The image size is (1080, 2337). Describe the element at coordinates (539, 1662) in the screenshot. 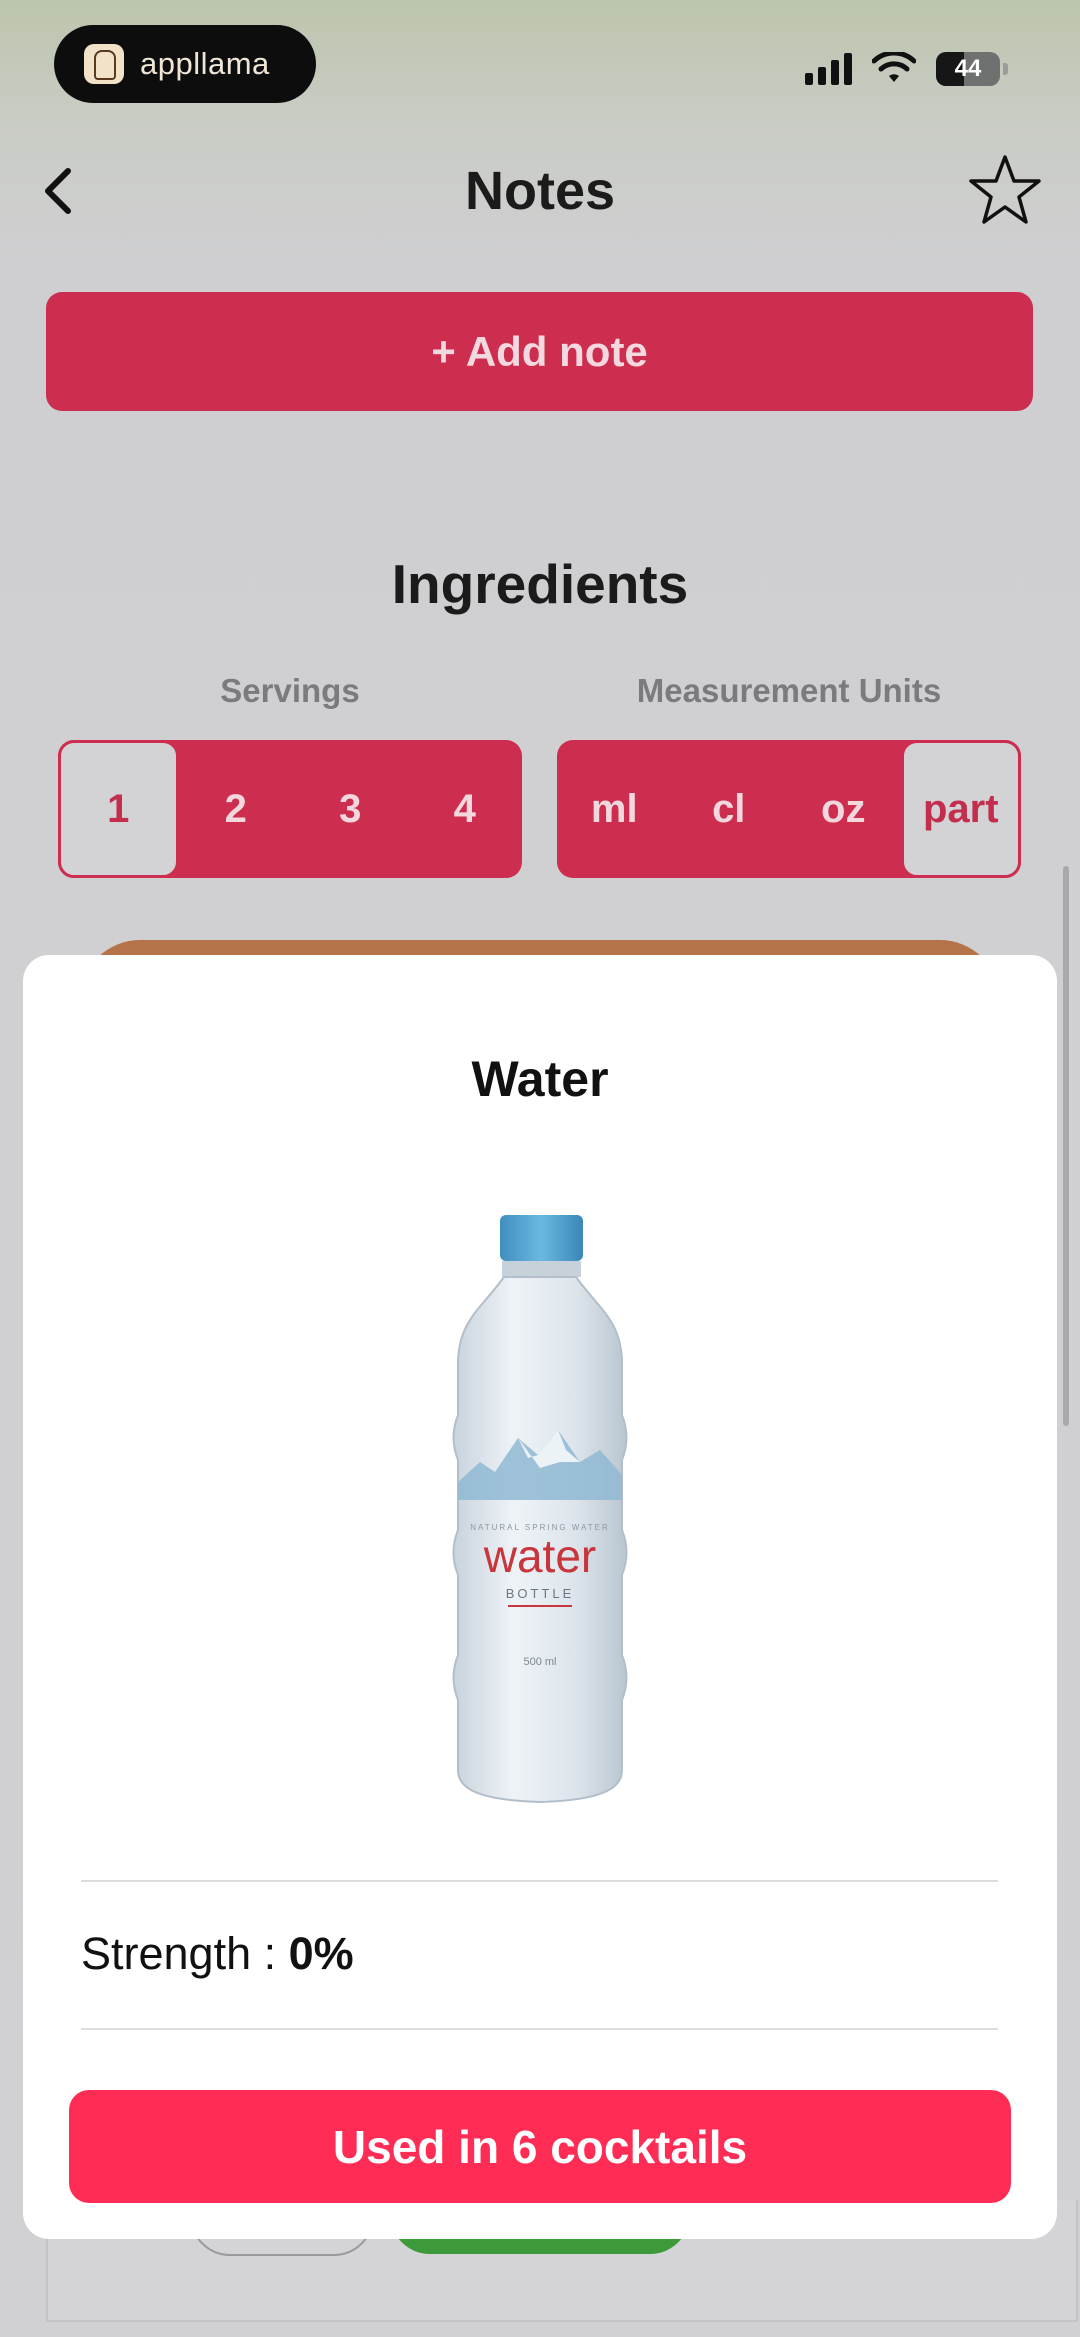

I see `bottle-label-volume: 500 ml` at that location.